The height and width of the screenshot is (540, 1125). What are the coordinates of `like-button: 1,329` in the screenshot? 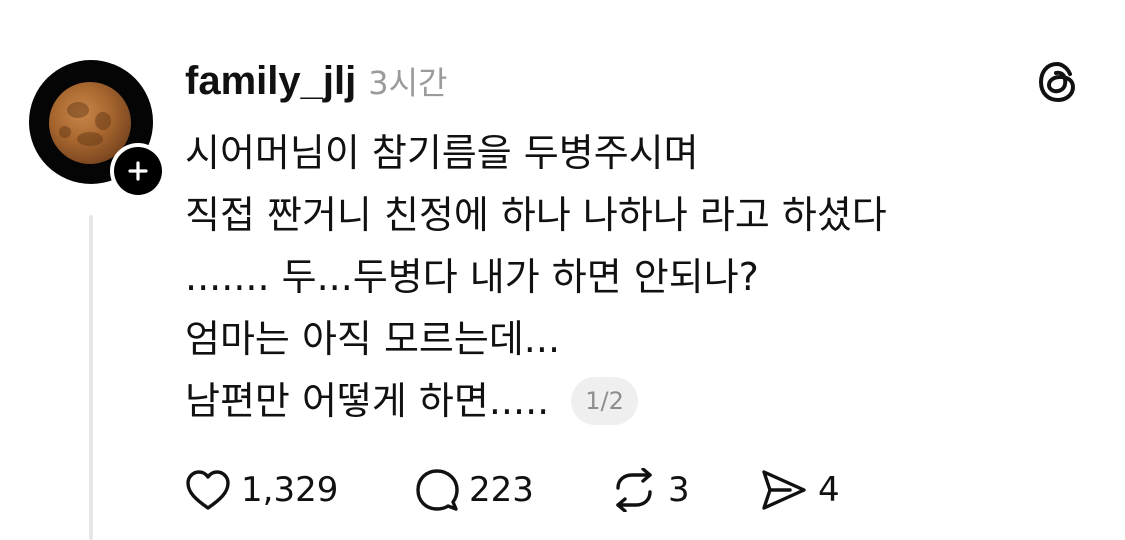 It's located at (300, 490).